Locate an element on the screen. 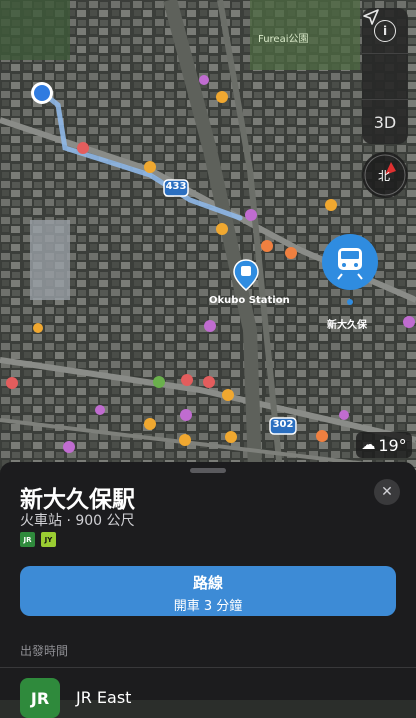  line-badges: JR JY is located at coordinates (38, 539).